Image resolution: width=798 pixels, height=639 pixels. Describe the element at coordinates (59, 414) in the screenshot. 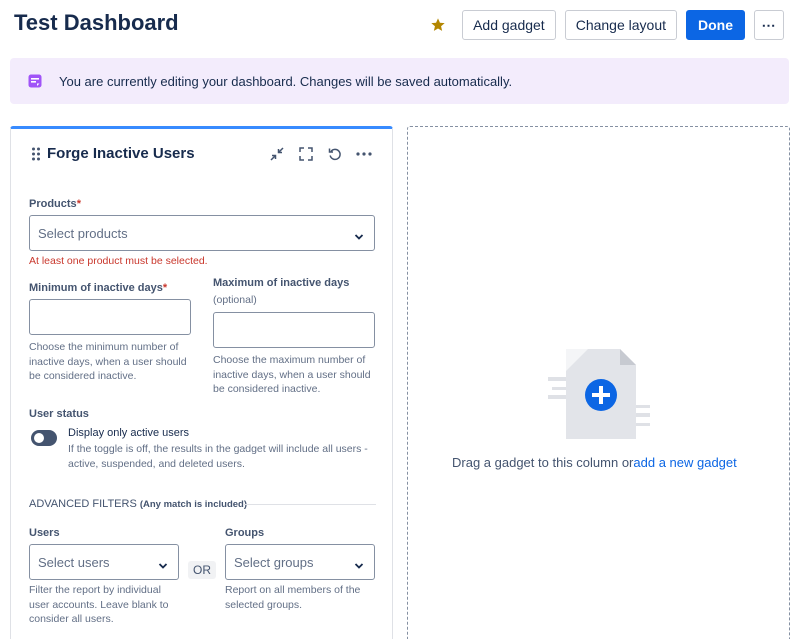

I see `user-status-label: User status` at that location.